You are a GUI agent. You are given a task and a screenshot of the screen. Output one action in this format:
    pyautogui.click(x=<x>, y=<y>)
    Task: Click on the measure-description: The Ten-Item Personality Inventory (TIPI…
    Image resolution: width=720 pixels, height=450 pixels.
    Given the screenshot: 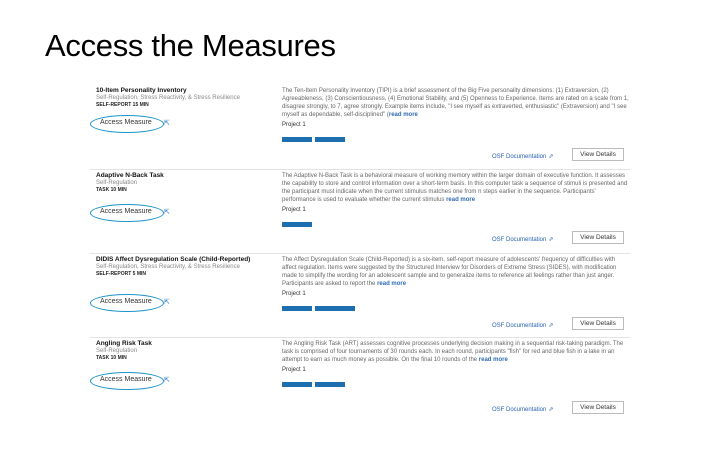 What is the action you would take?
    pyautogui.click(x=455, y=103)
    